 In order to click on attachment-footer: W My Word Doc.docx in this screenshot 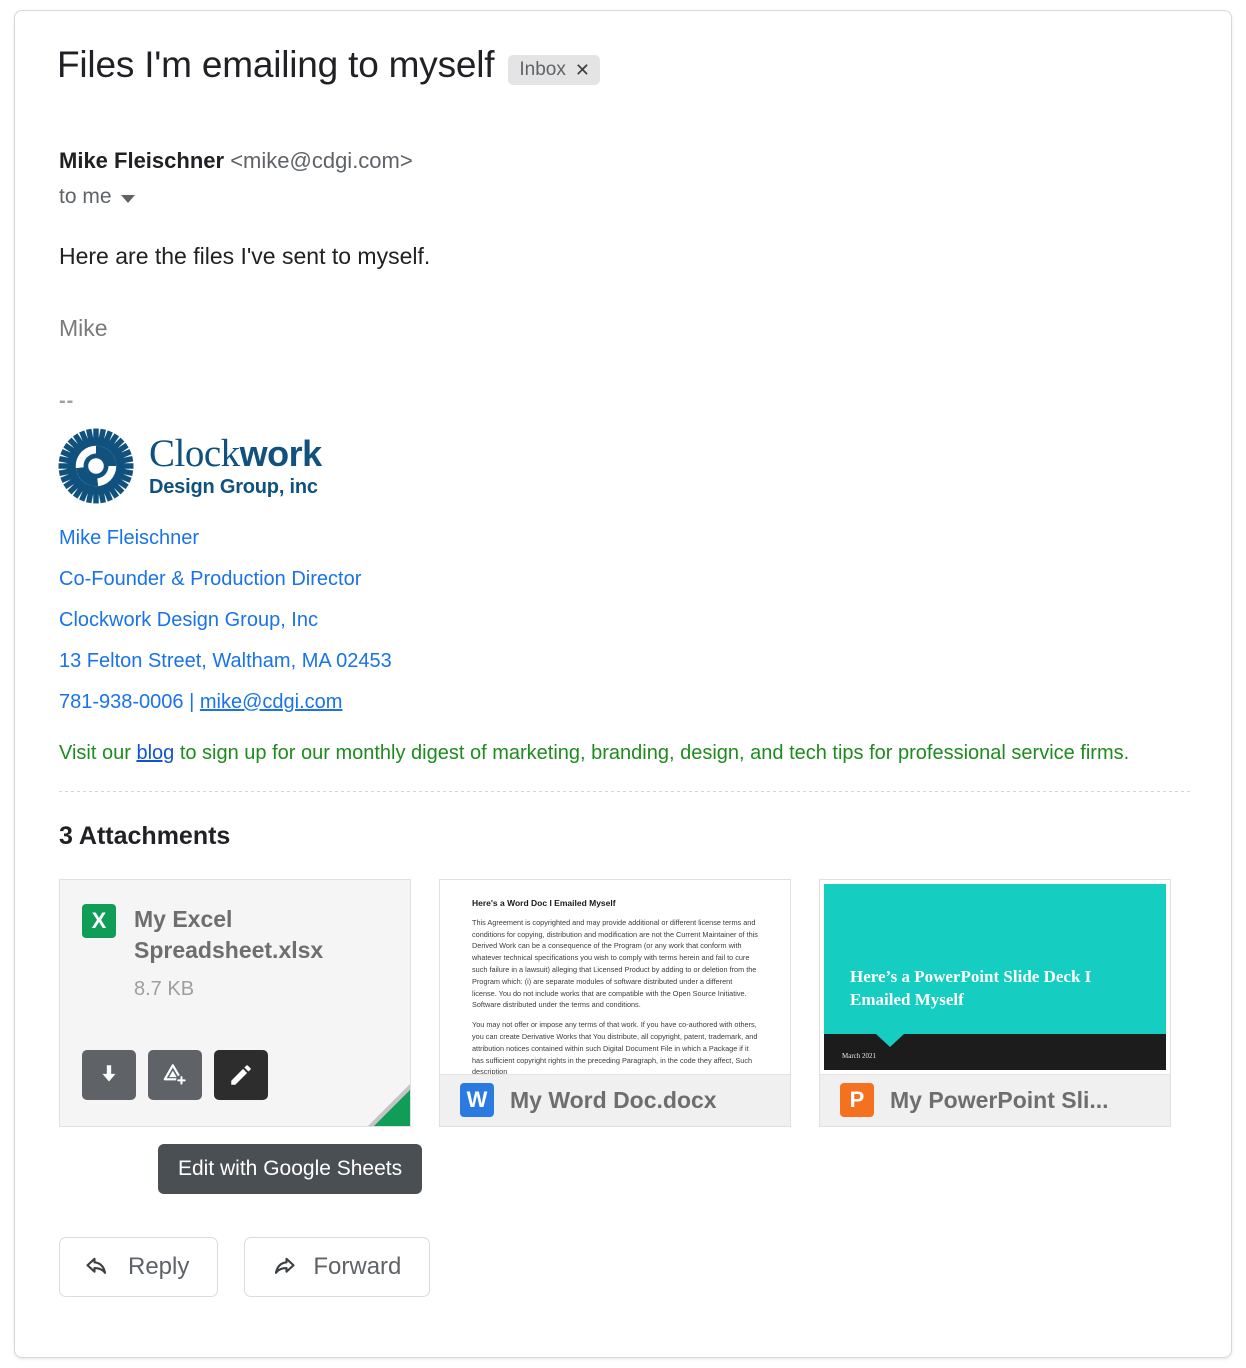, I will do `click(615, 1099)`.